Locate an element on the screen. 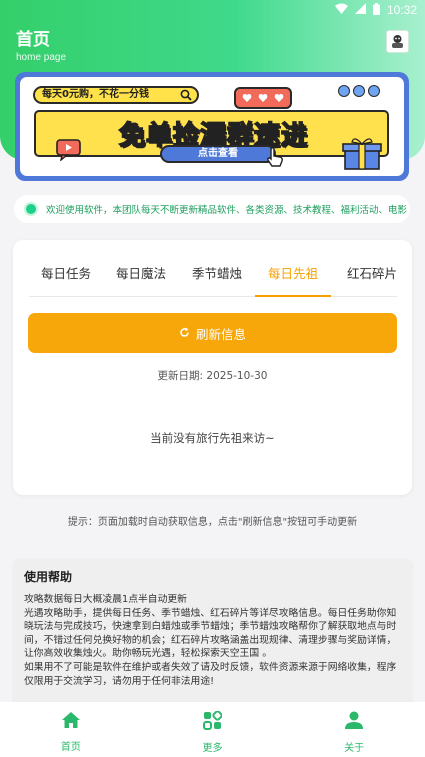 This screenshot has width=425, height=757. notice-dot-icon is located at coordinates (31, 209).